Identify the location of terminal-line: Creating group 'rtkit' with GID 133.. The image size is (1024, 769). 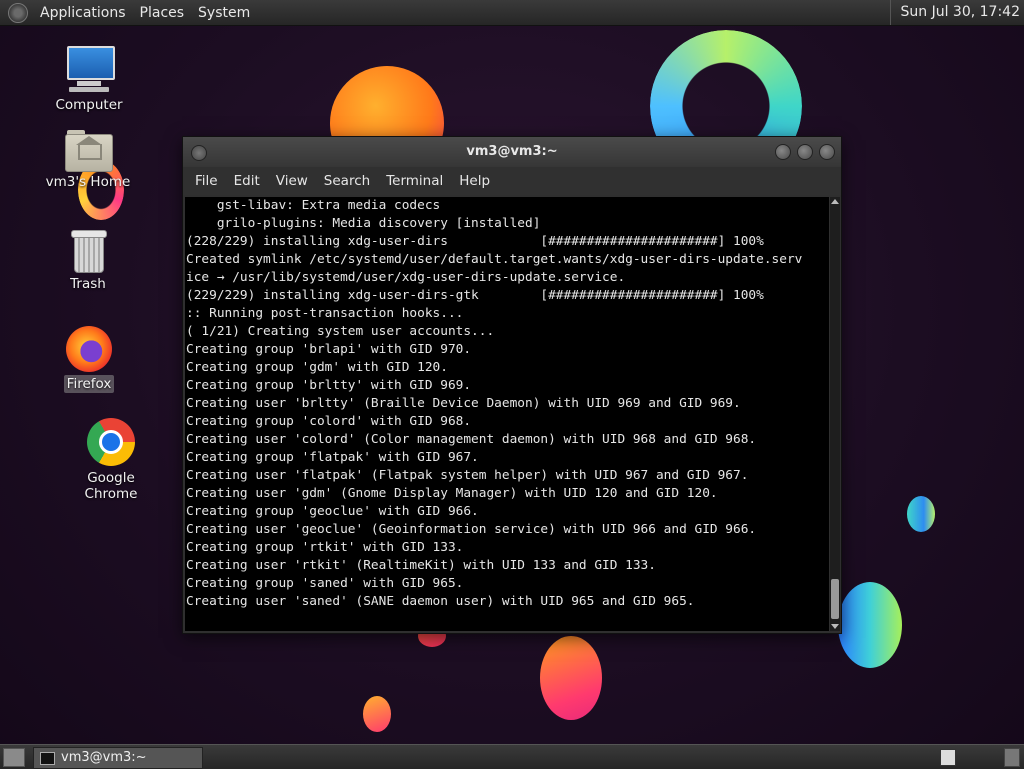
(325, 547).